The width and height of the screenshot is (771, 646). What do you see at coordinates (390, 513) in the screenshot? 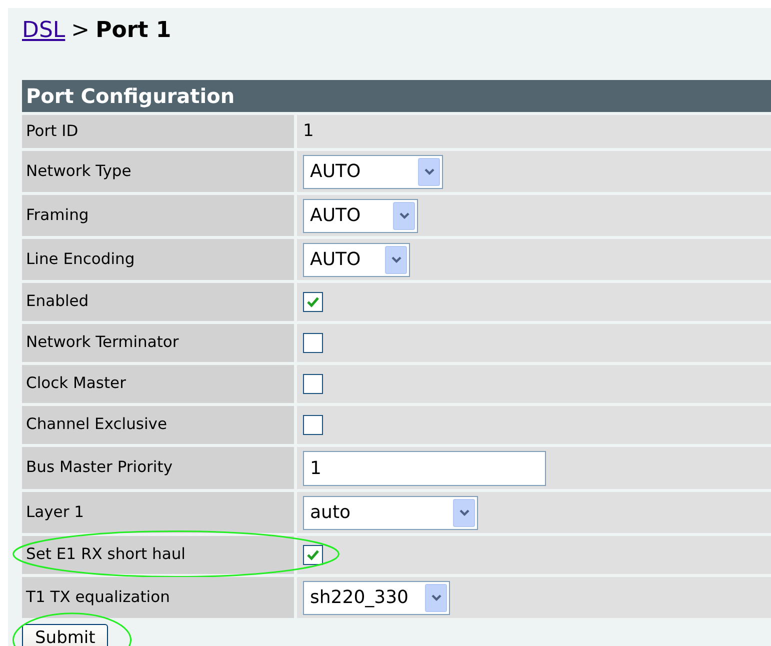
I see `dropdown: auto` at bounding box center [390, 513].